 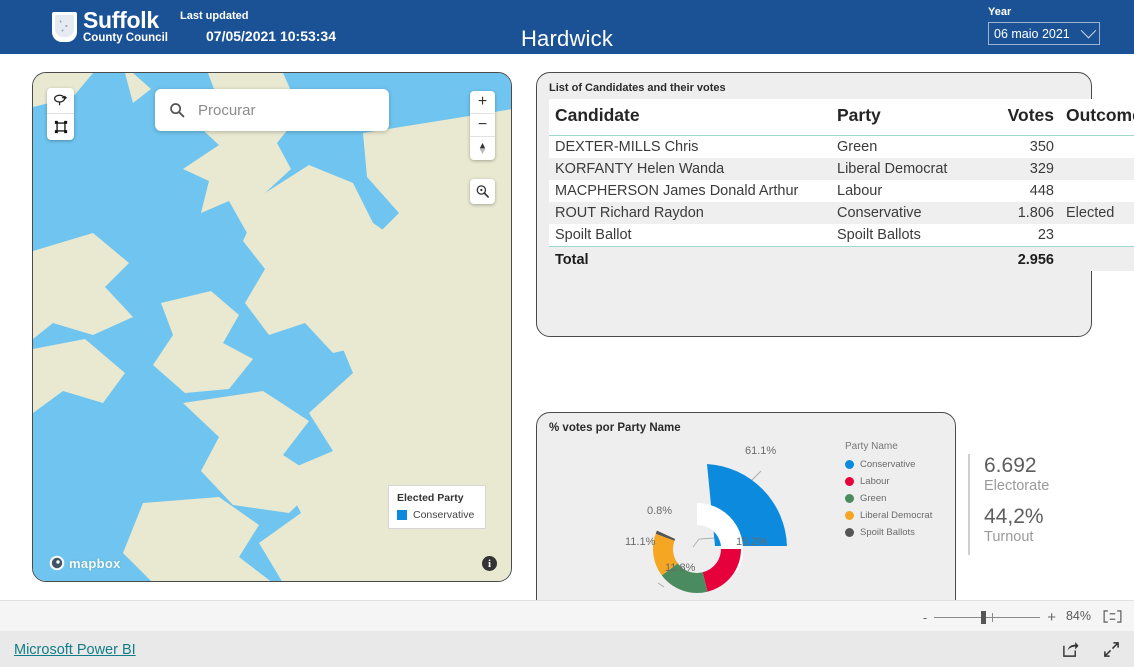 What do you see at coordinates (1088, 30) in the screenshot?
I see `chevron-down-icon` at bounding box center [1088, 30].